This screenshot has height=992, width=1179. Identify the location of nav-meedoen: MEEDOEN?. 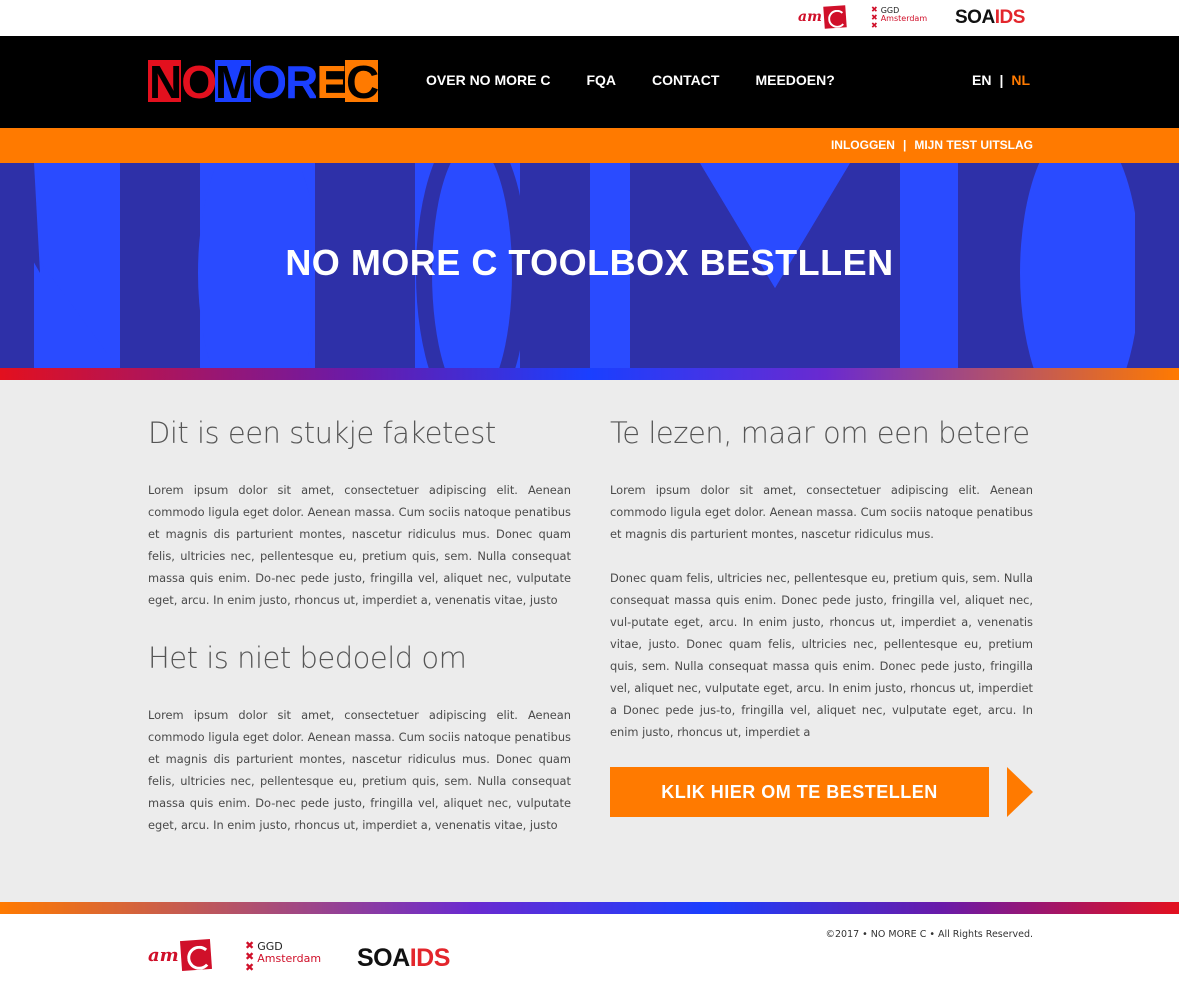
(794, 80).